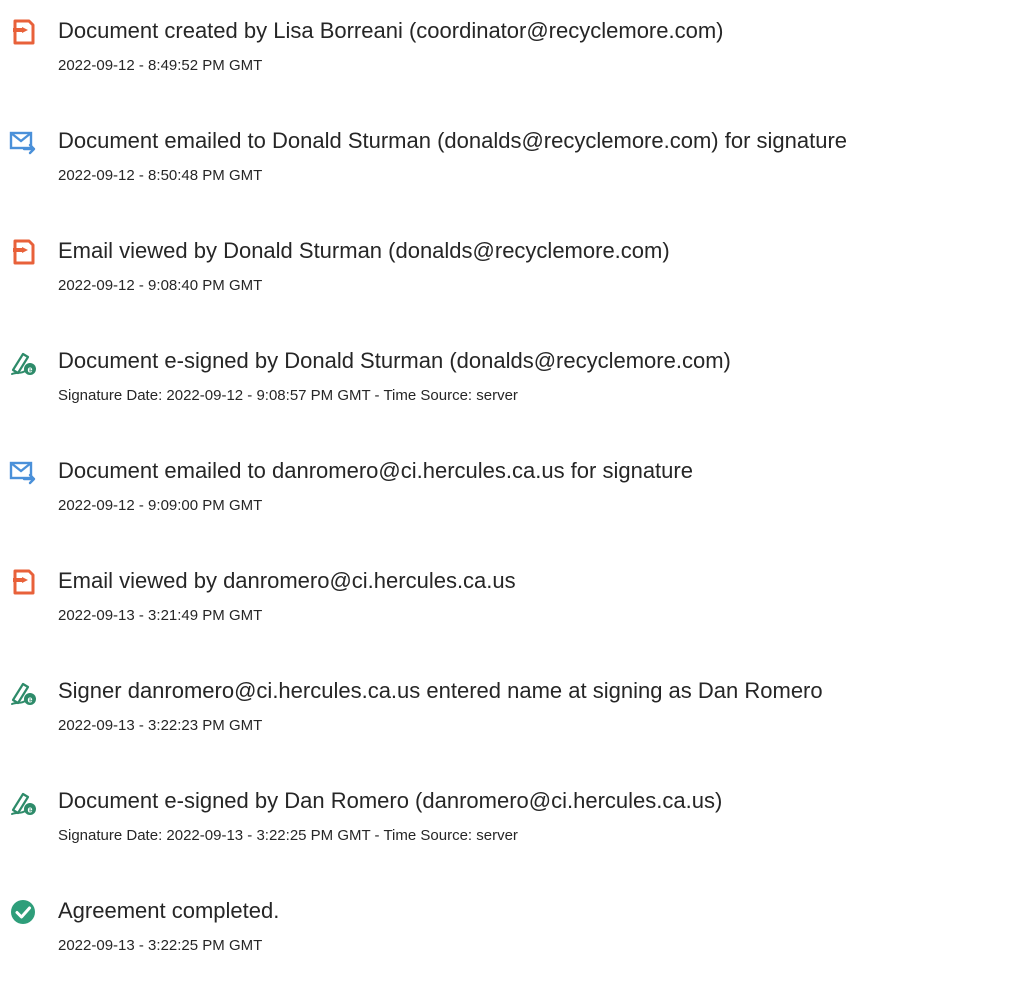 The height and width of the screenshot is (996, 1015). I want to click on event-timestamp: 2022-09-12 - 8:49:52 PM GMT, so click(160, 65).